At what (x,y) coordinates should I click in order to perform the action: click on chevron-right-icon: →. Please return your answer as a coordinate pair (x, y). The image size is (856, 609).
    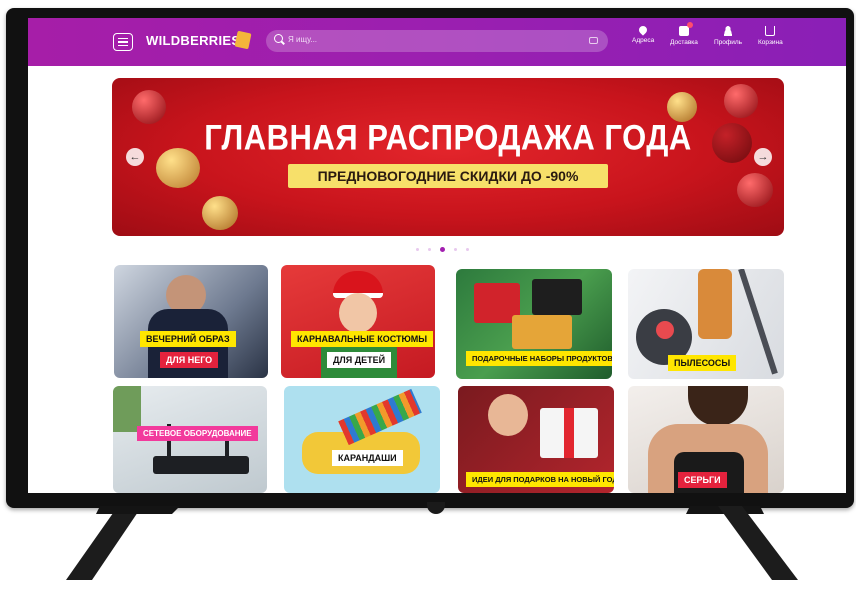
    Looking at the image, I should click on (763, 157).